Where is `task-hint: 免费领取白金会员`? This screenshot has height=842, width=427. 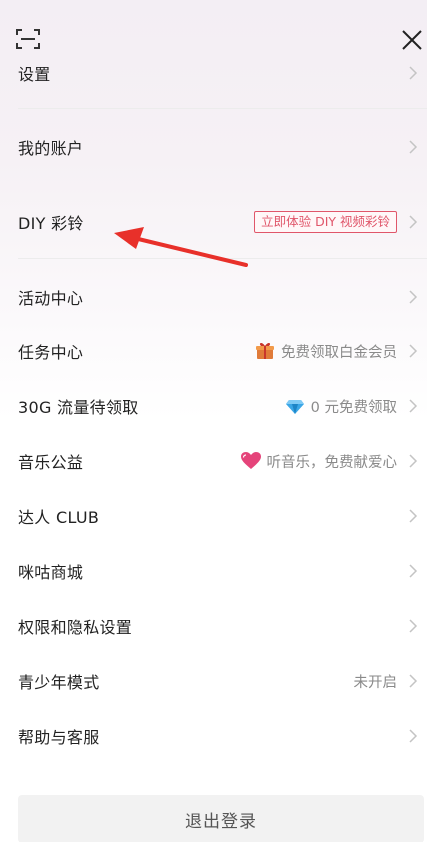
task-hint: 免费领取白金会员 is located at coordinates (339, 352).